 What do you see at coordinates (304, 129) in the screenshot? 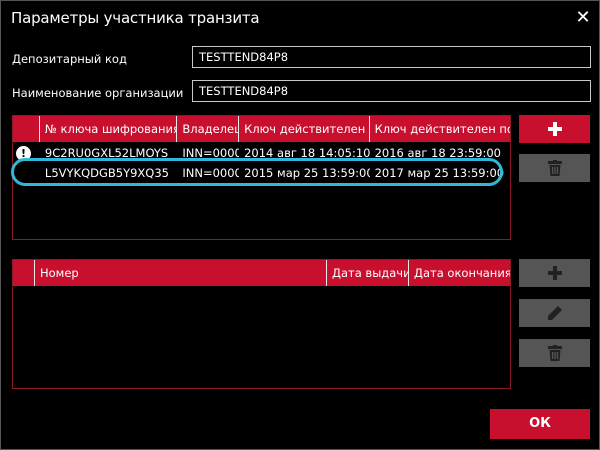
I see `keys-header-valid-from: Ключ действителен с` at bounding box center [304, 129].